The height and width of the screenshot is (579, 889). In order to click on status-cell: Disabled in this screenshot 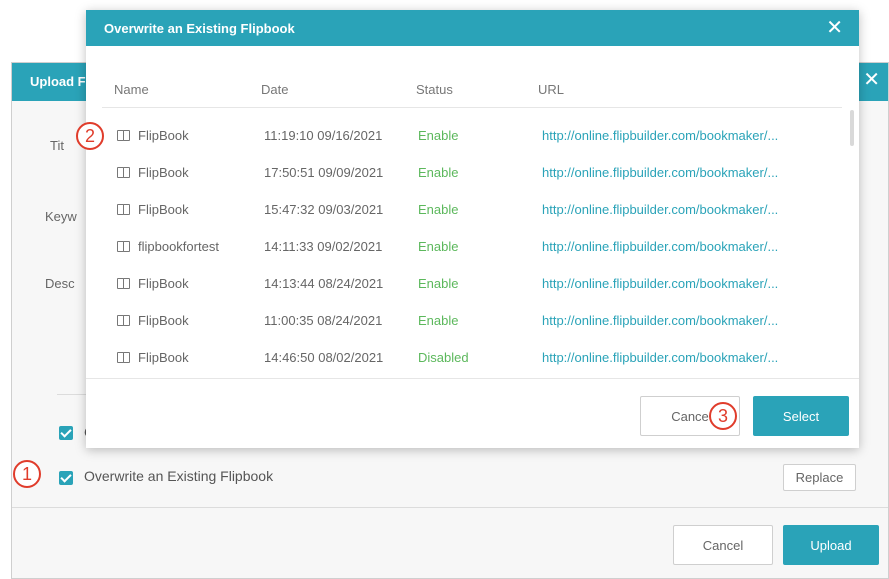, I will do `click(443, 357)`.